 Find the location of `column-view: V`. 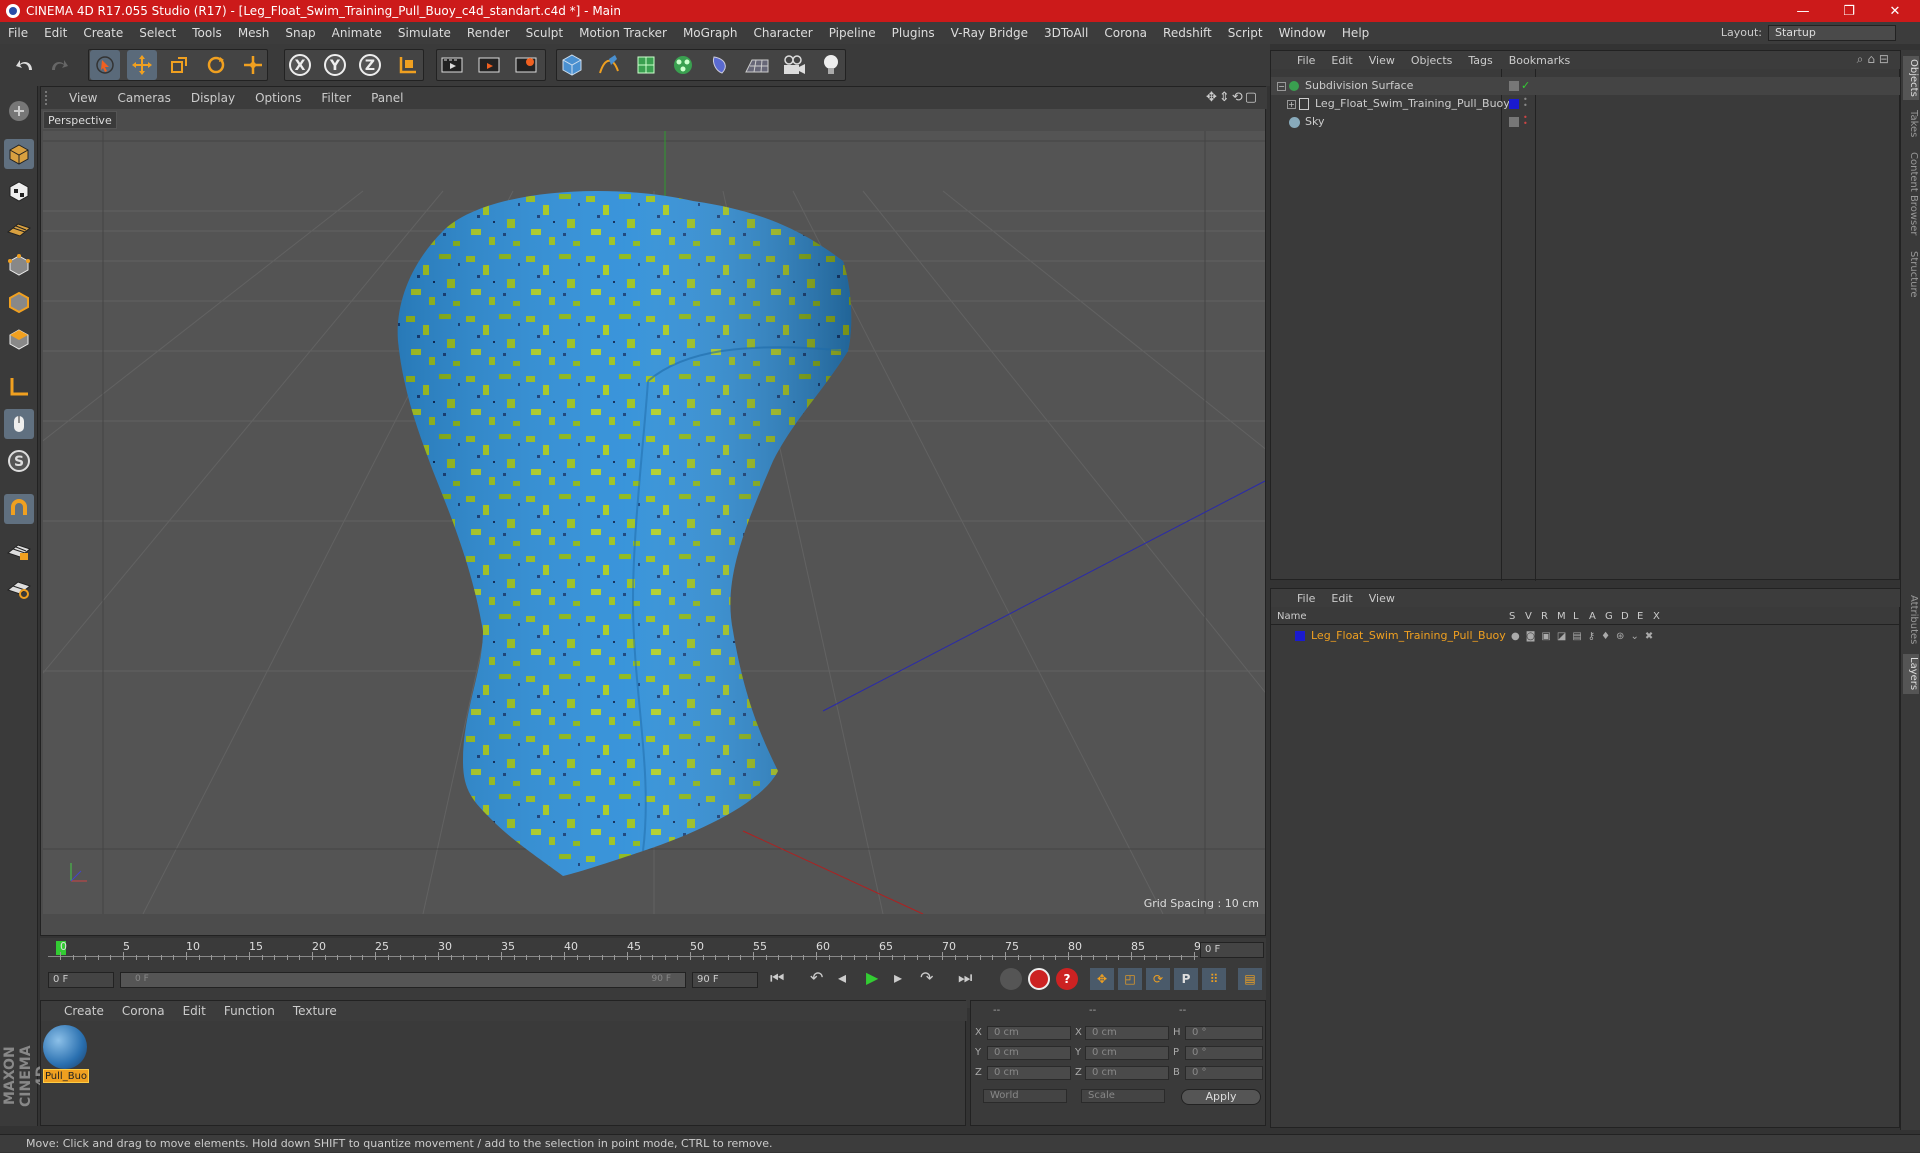

column-view: V is located at coordinates (1528, 616).